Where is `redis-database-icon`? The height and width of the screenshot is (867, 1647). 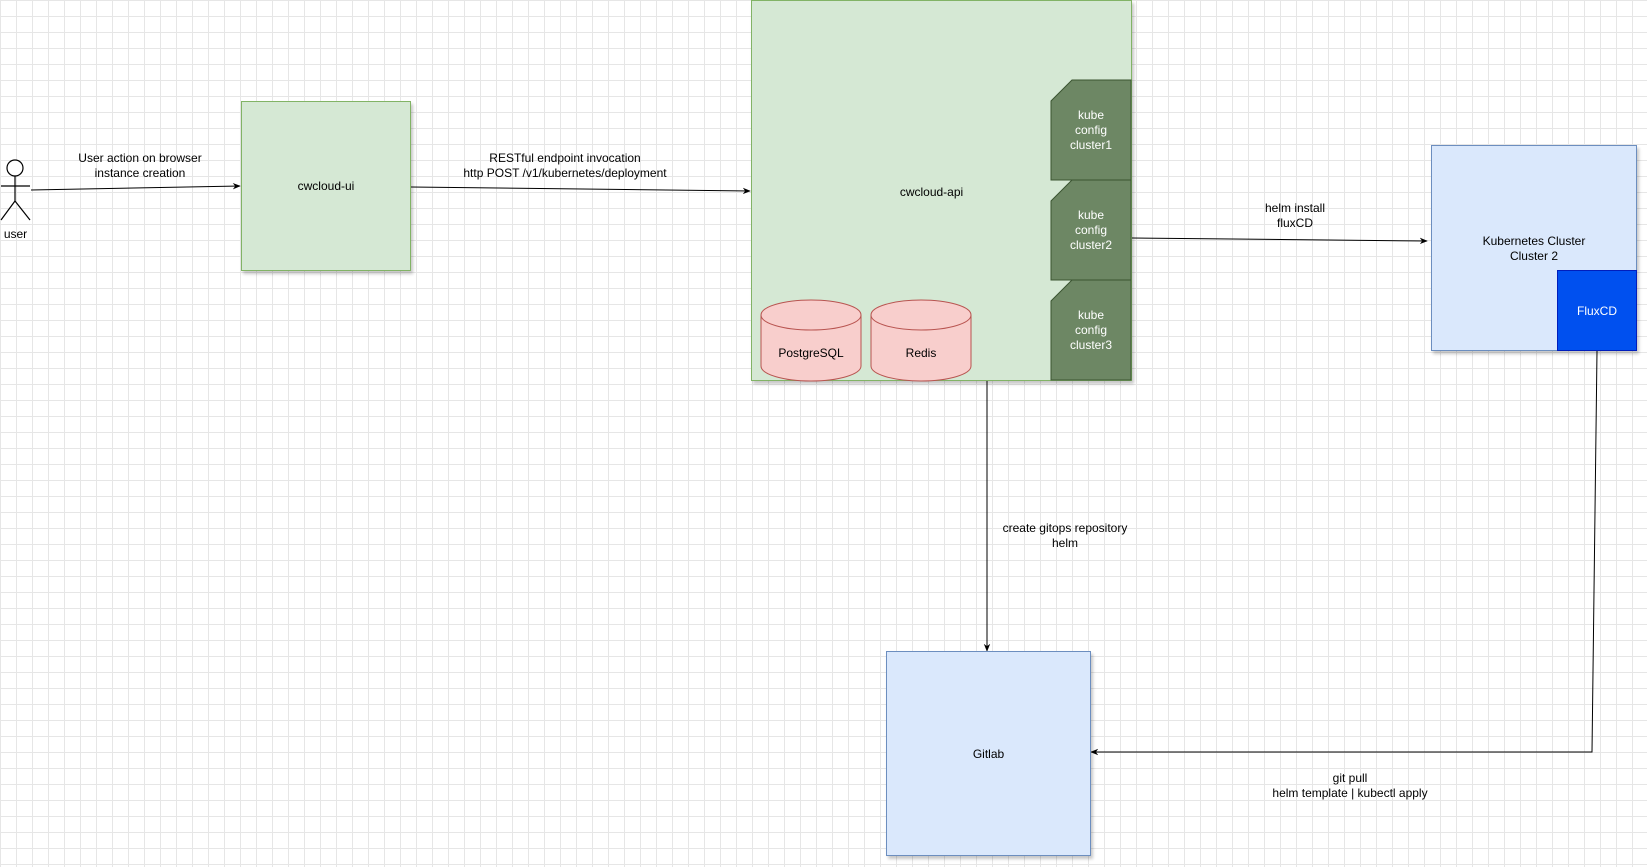 redis-database-icon is located at coordinates (921, 340).